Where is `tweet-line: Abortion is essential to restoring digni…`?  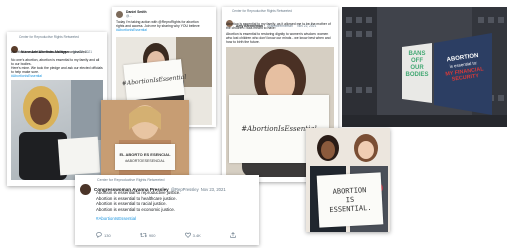 tweet-line: Abortion is essential to restoring digni… is located at coordinates (278, 38).